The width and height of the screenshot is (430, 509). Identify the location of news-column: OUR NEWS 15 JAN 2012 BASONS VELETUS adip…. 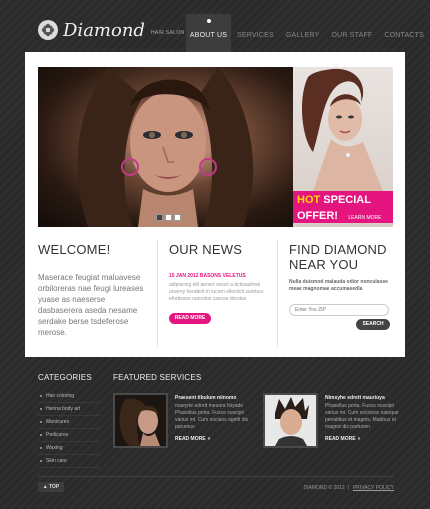
(219, 283).